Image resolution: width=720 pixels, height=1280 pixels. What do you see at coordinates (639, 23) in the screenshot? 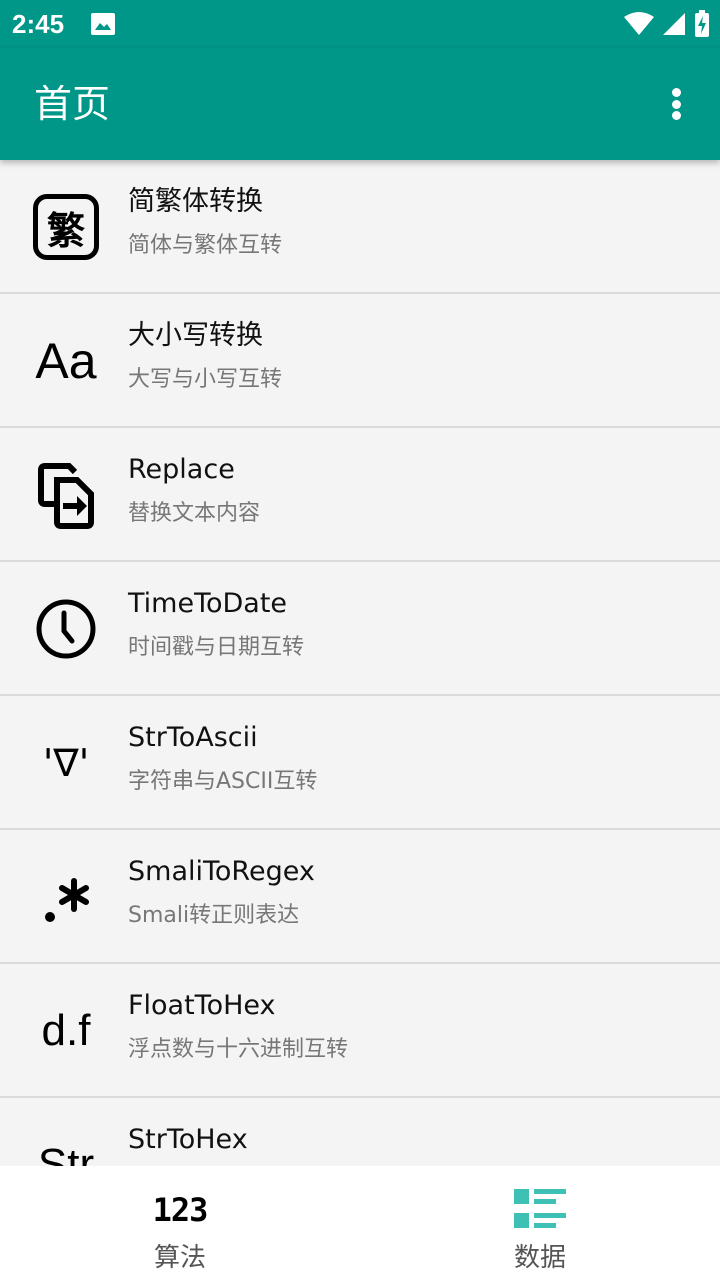
I see `wifi-icon` at bounding box center [639, 23].